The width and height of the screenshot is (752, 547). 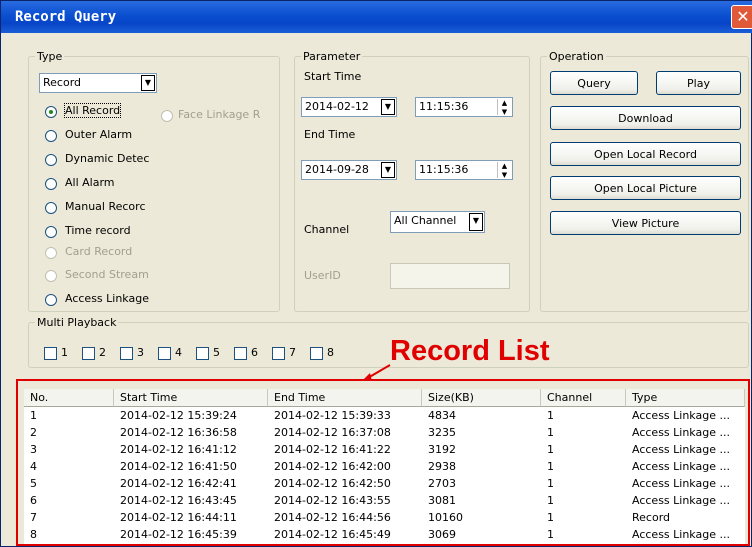 What do you see at coordinates (345, 398) in the screenshot?
I see `column-header: End Time` at bounding box center [345, 398].